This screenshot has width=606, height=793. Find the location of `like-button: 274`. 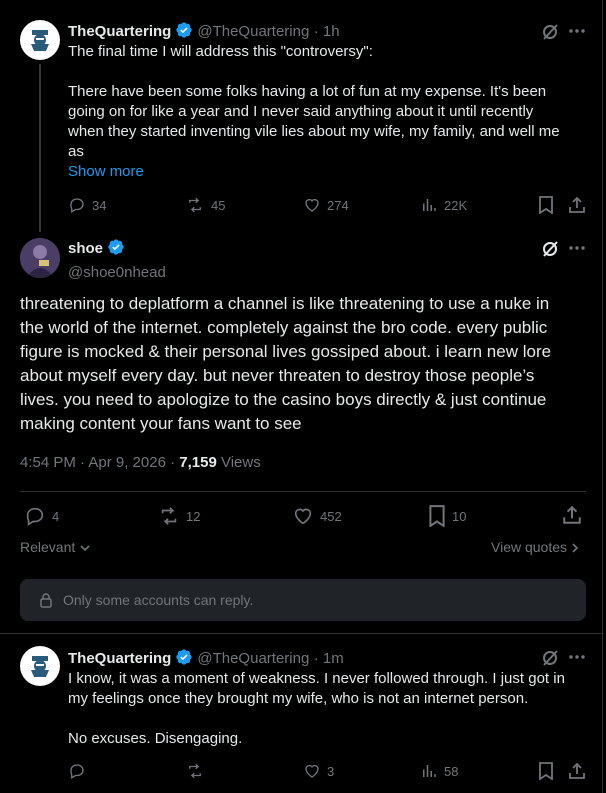

like-button: 274 is located at coordinates (326, 205).